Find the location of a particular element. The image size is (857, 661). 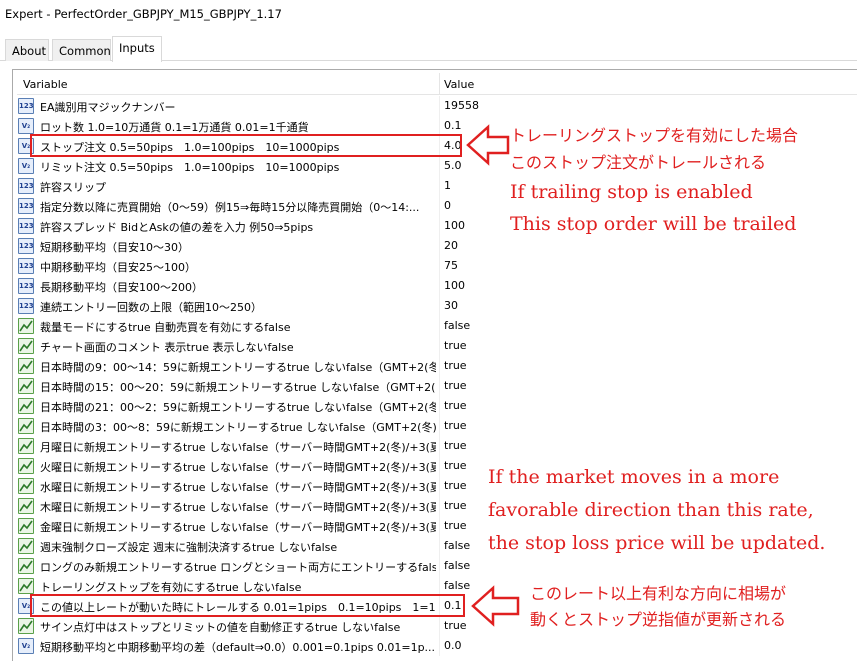

table-row: 123 連続エントリー回数の上限（範囲10〜250） 30 is located at coordinates (437, 306).